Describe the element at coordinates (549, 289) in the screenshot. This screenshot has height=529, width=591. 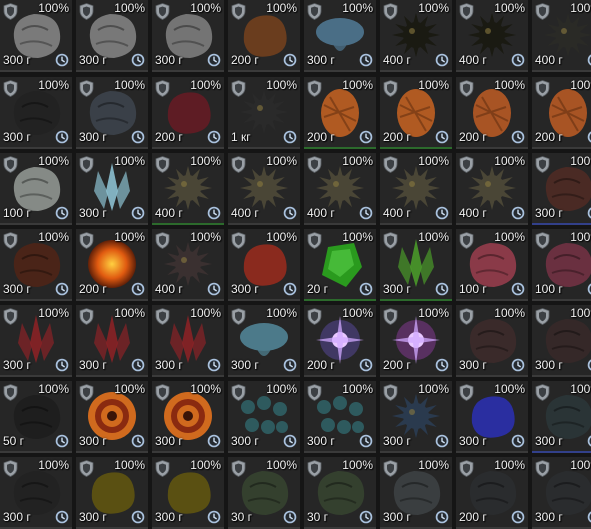
I see `item-weight: 100 г` at that location.